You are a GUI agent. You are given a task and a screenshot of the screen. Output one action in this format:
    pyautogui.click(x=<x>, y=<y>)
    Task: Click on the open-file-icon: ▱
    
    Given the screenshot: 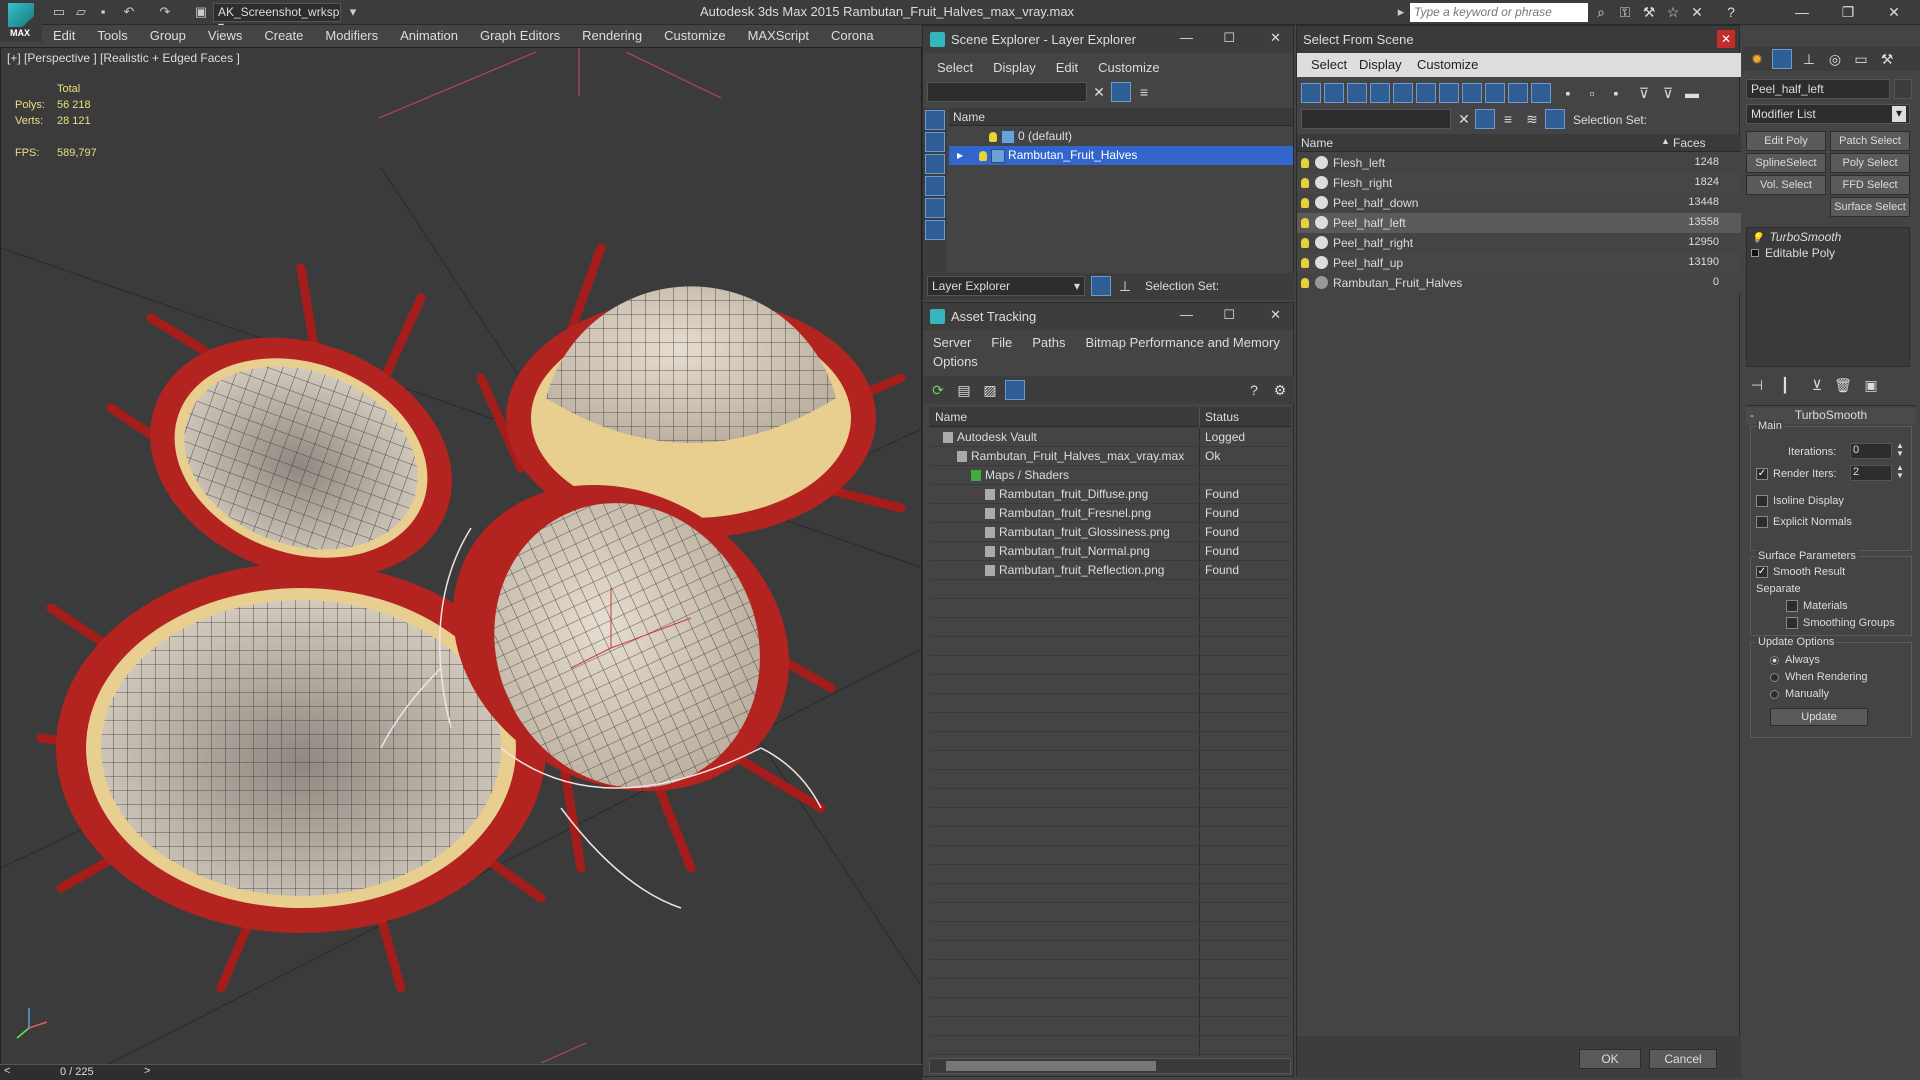 What is the action you would take?
    pyautogui.click(x=81, y=12)
    